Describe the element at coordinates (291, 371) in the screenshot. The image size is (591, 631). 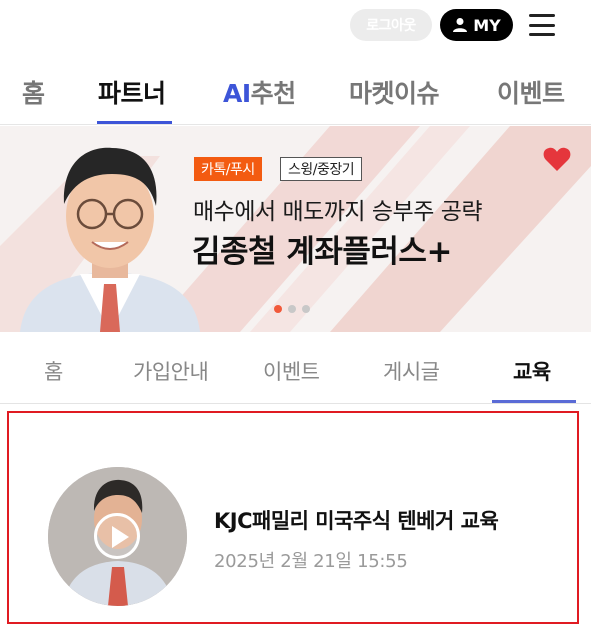
I see `subtab-event: 이벤트` at that location.